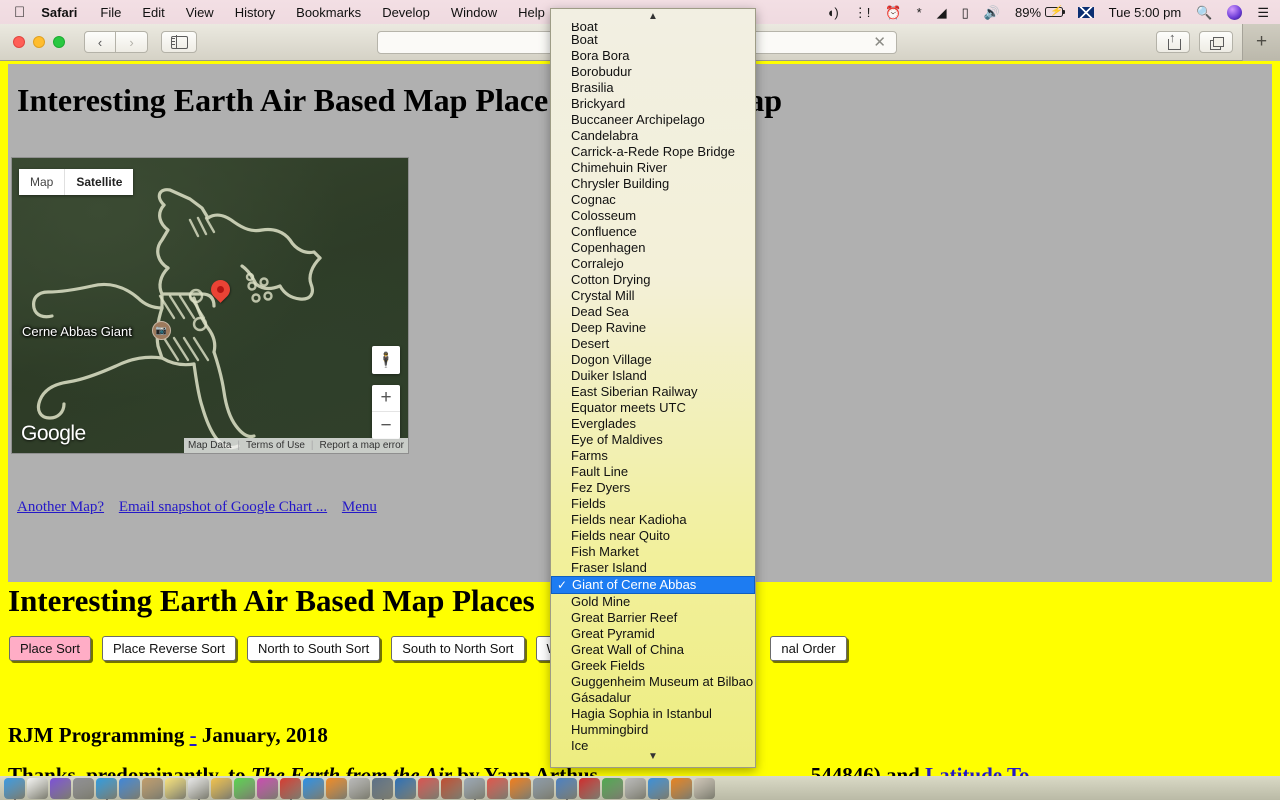  I want to click on dropdown-option: Confluence, so click(653, 232).